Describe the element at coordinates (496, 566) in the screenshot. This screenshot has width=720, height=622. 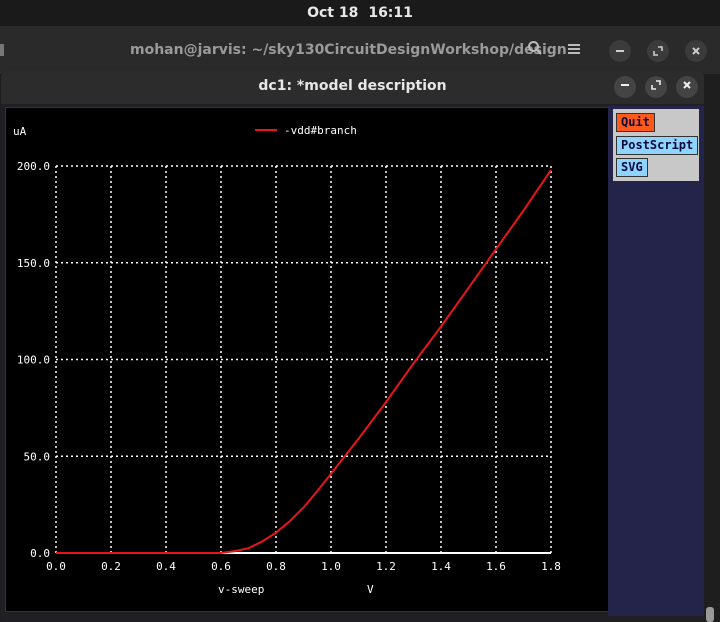
I see `x-tick-label: 1.6` at that location.